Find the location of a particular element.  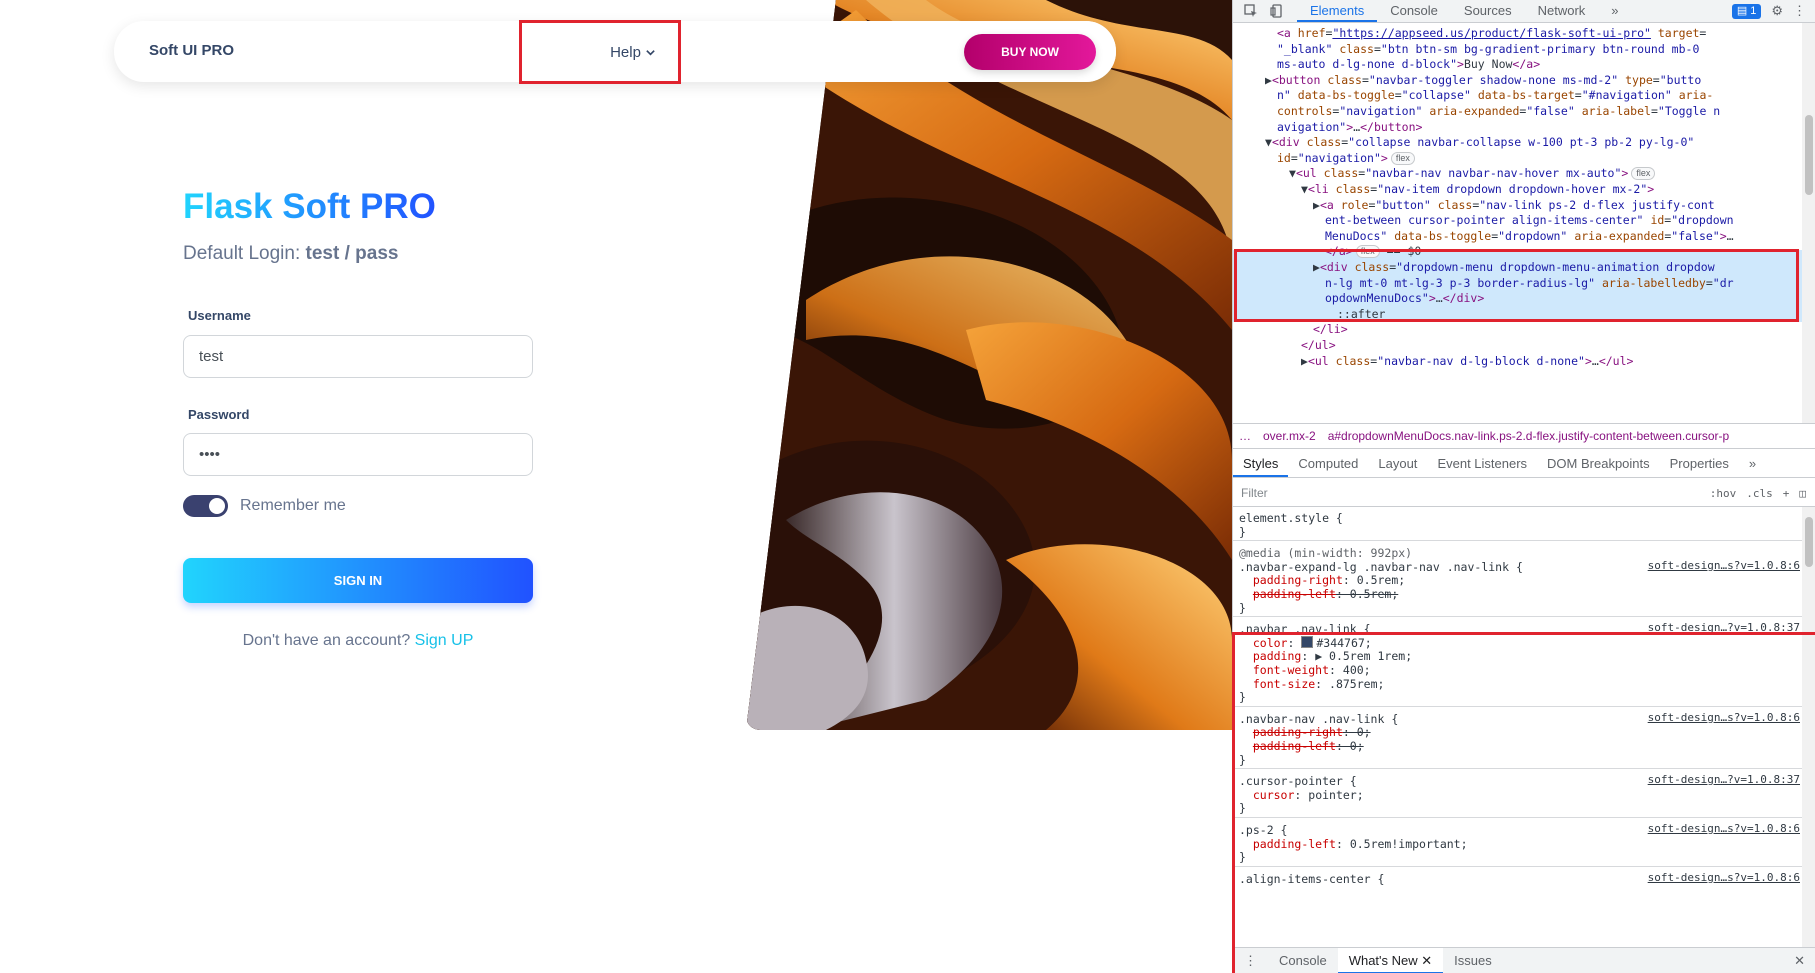

password-label: Password is located at coordinates (219, 414).